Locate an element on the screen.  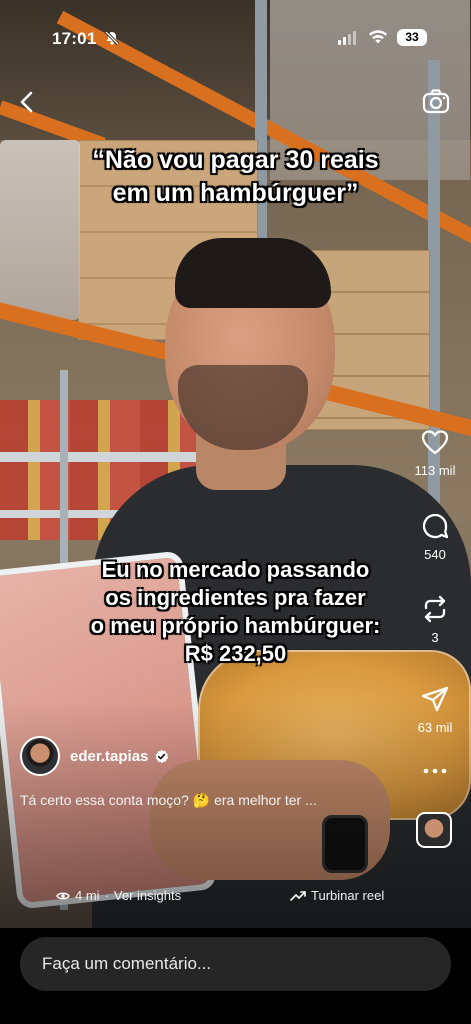
view-insights-link: 4 mi · Ver insights is located at coordinates (118, 895).